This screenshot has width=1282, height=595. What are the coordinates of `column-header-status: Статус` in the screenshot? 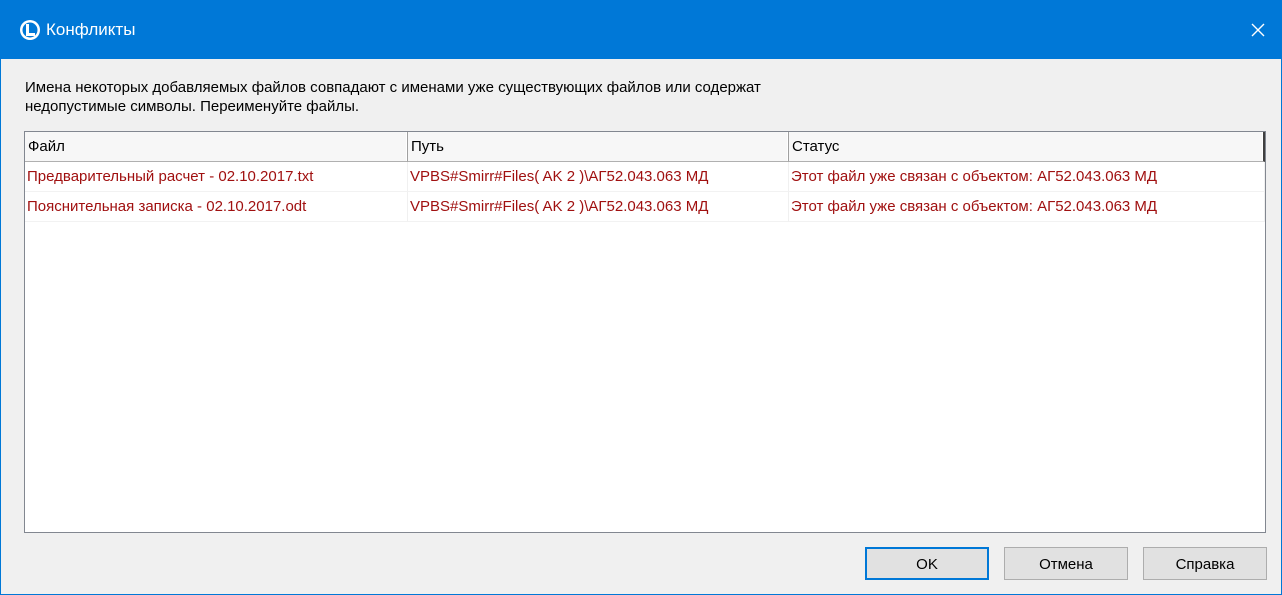 It's located at (1027, 147).